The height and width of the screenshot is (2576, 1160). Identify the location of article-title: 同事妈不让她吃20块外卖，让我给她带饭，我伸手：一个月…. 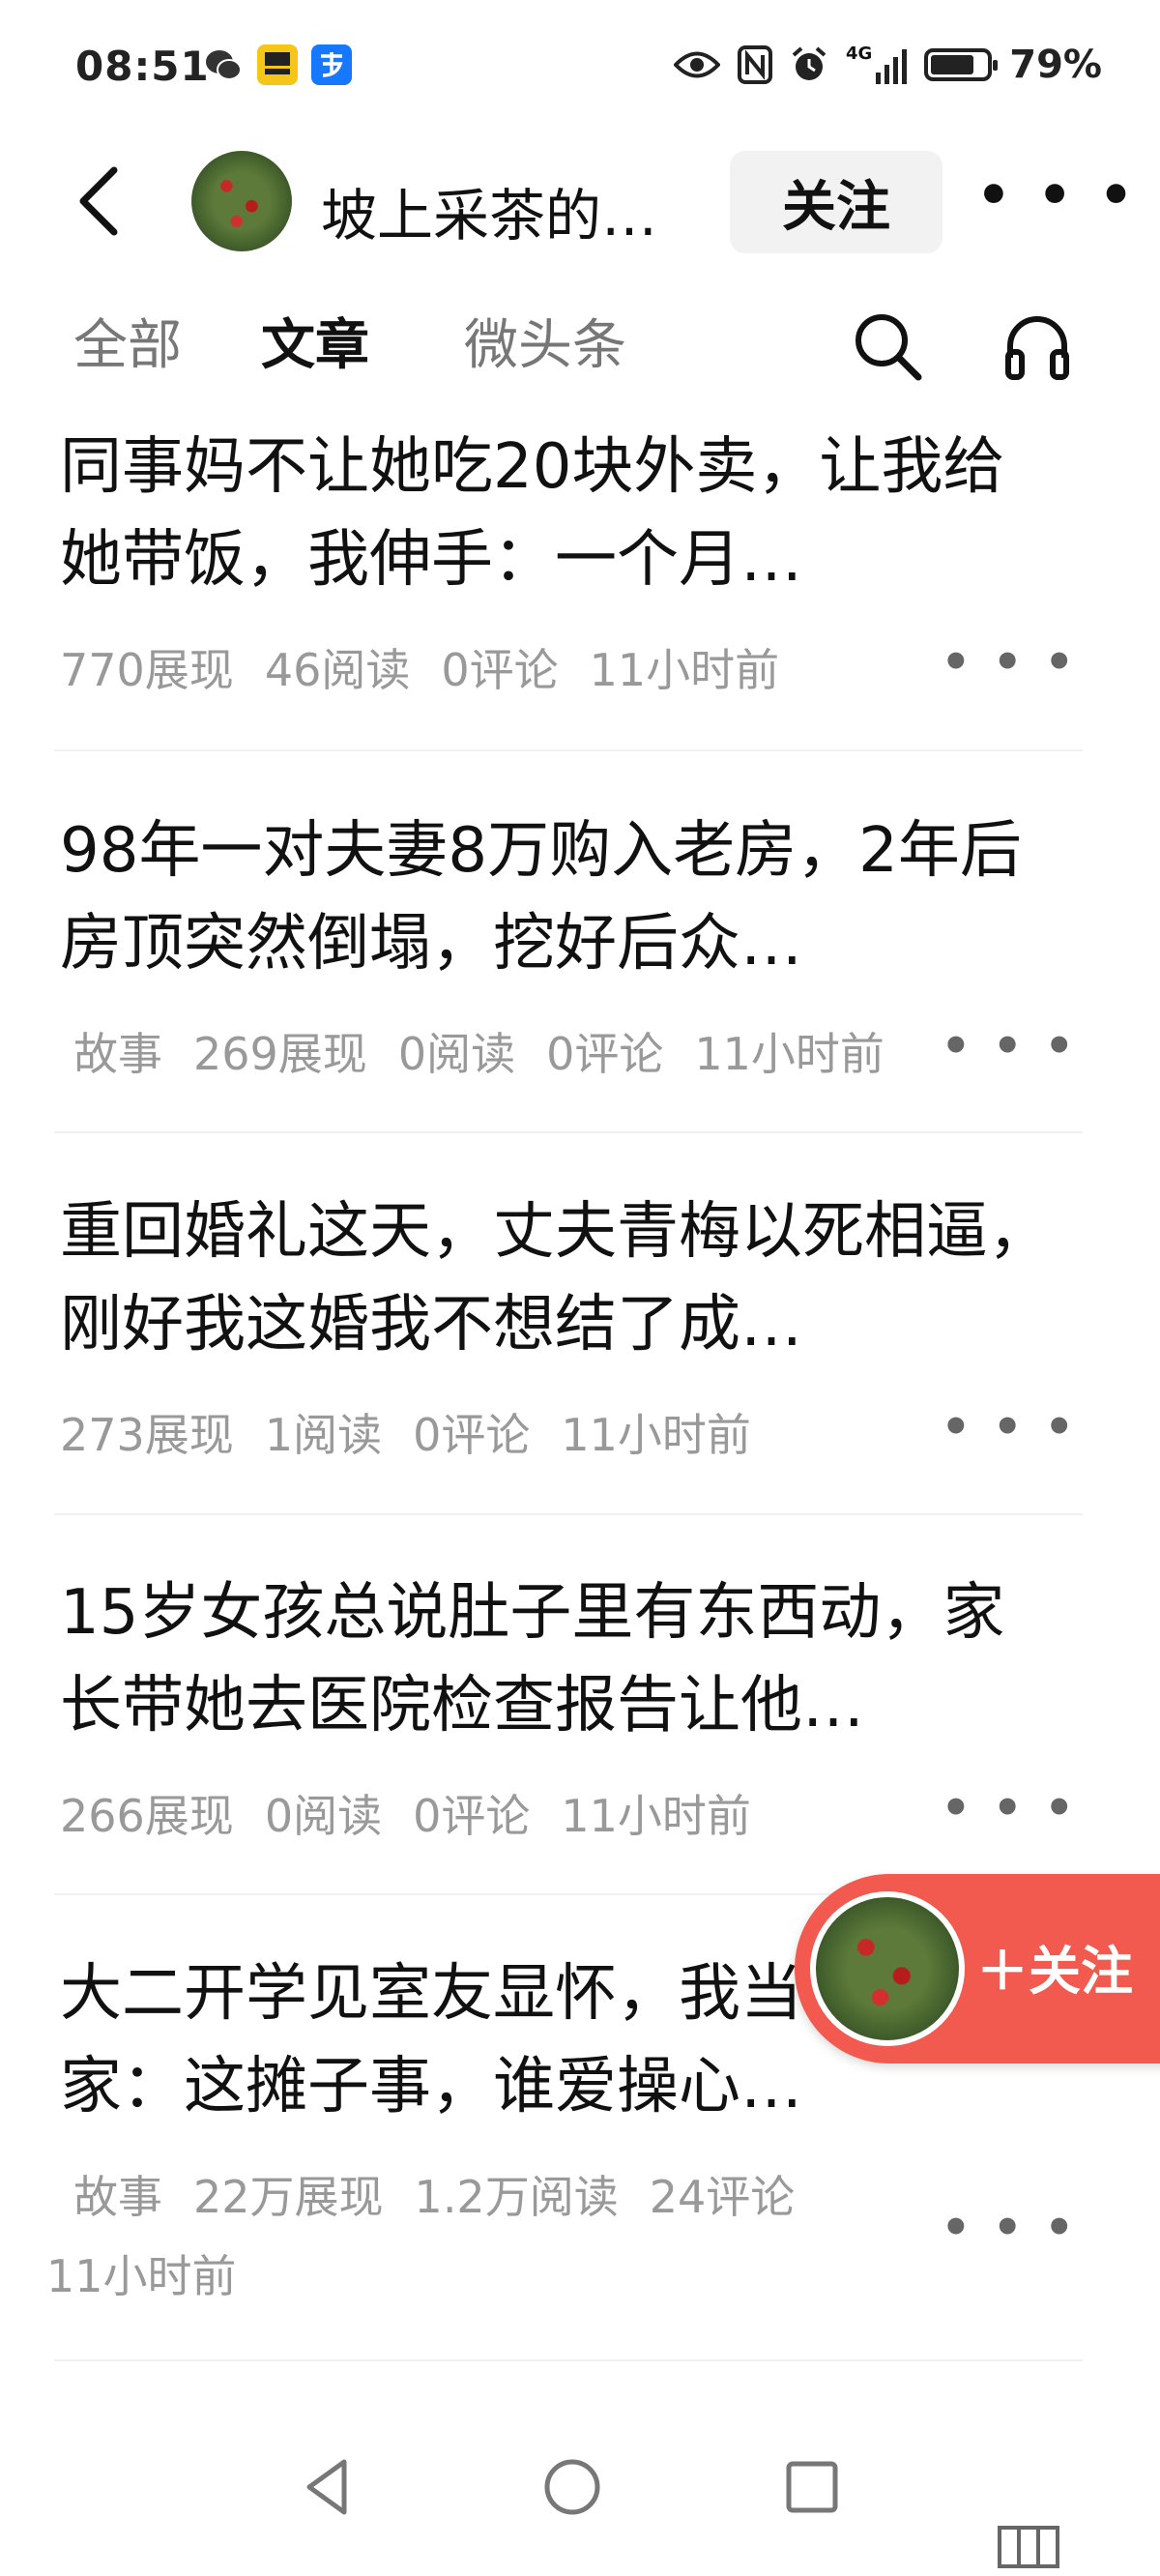
(563, 513).